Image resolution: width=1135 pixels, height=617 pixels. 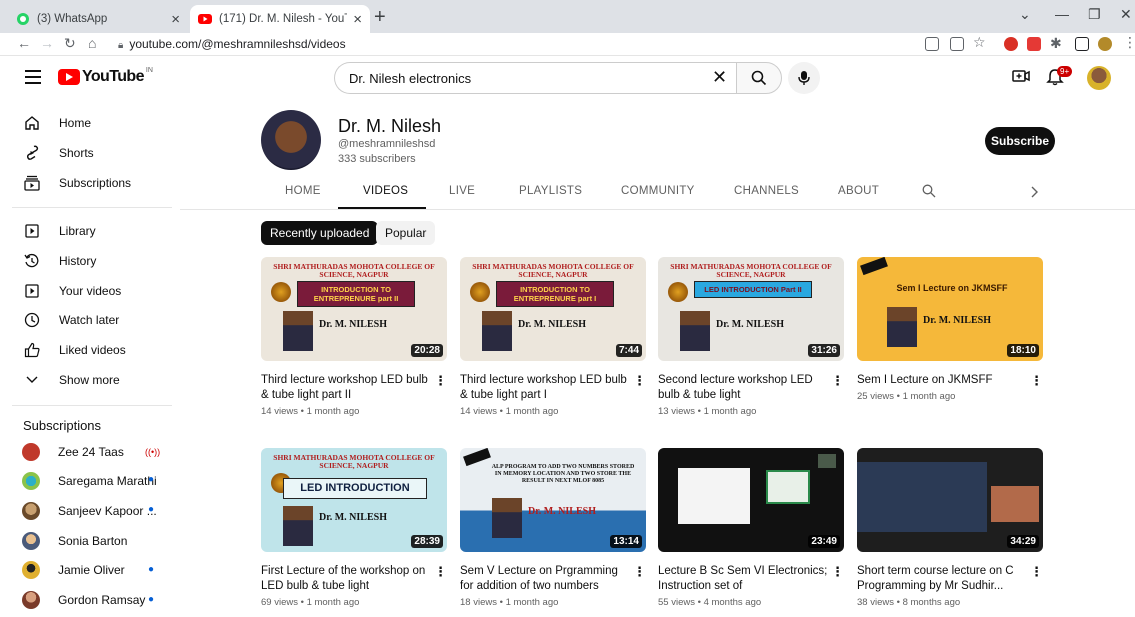 What do you see at coordinates (804, 78) in the screenshot?
I see `voice-search-button` at bounding box center [804, 78].